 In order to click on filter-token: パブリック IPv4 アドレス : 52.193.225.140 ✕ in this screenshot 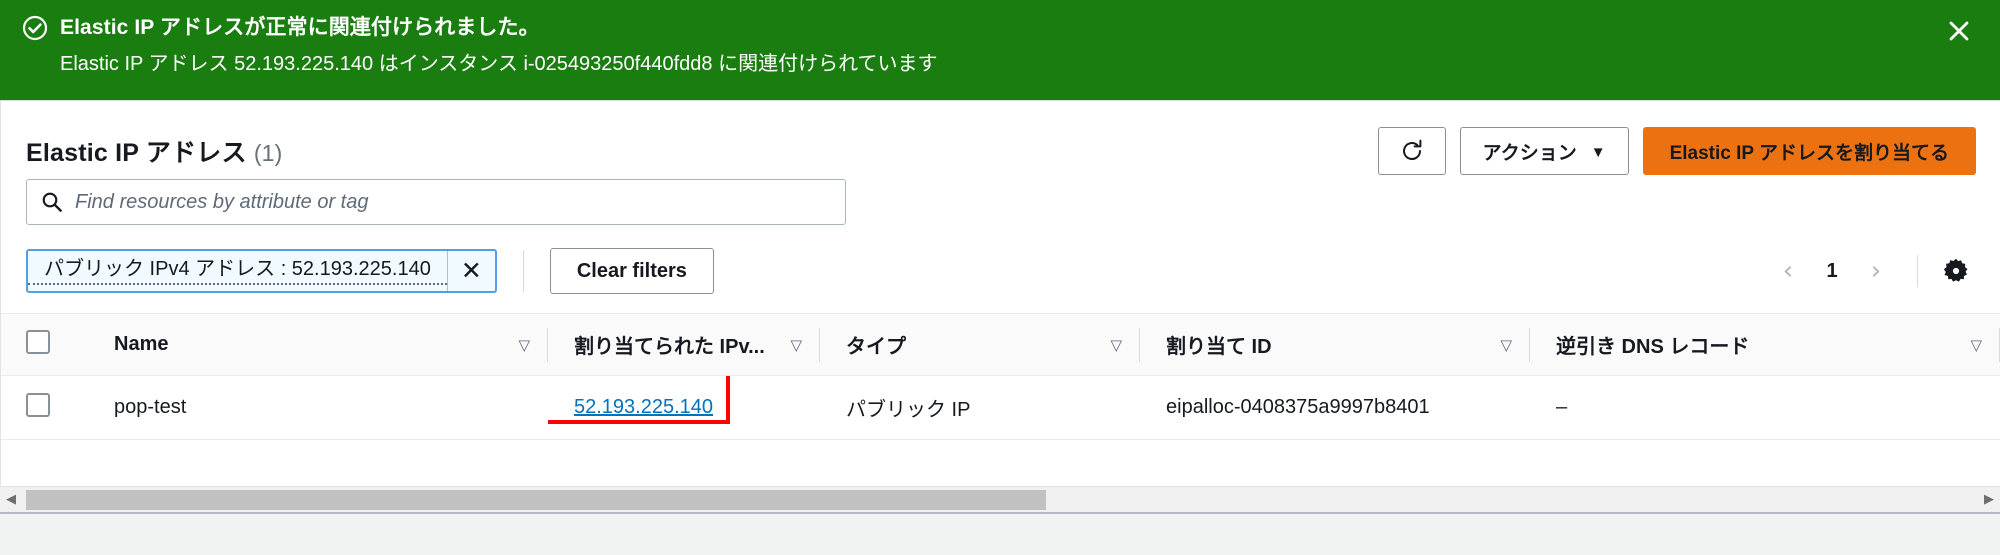, I will do `click(261, 271)`.